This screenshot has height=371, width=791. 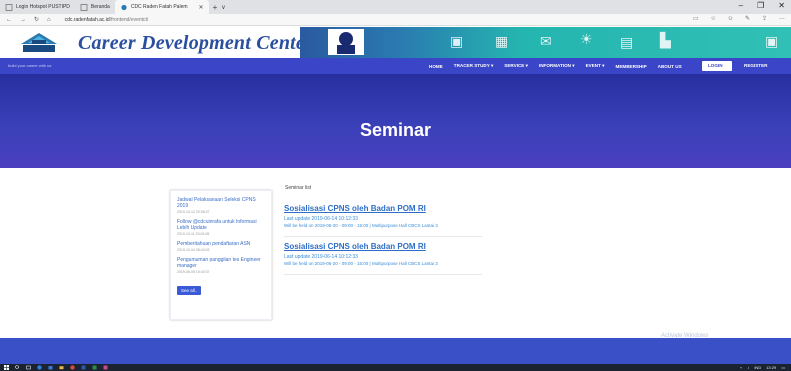 I want to click on network-icon: ⌁, so click(x=741, y=367).